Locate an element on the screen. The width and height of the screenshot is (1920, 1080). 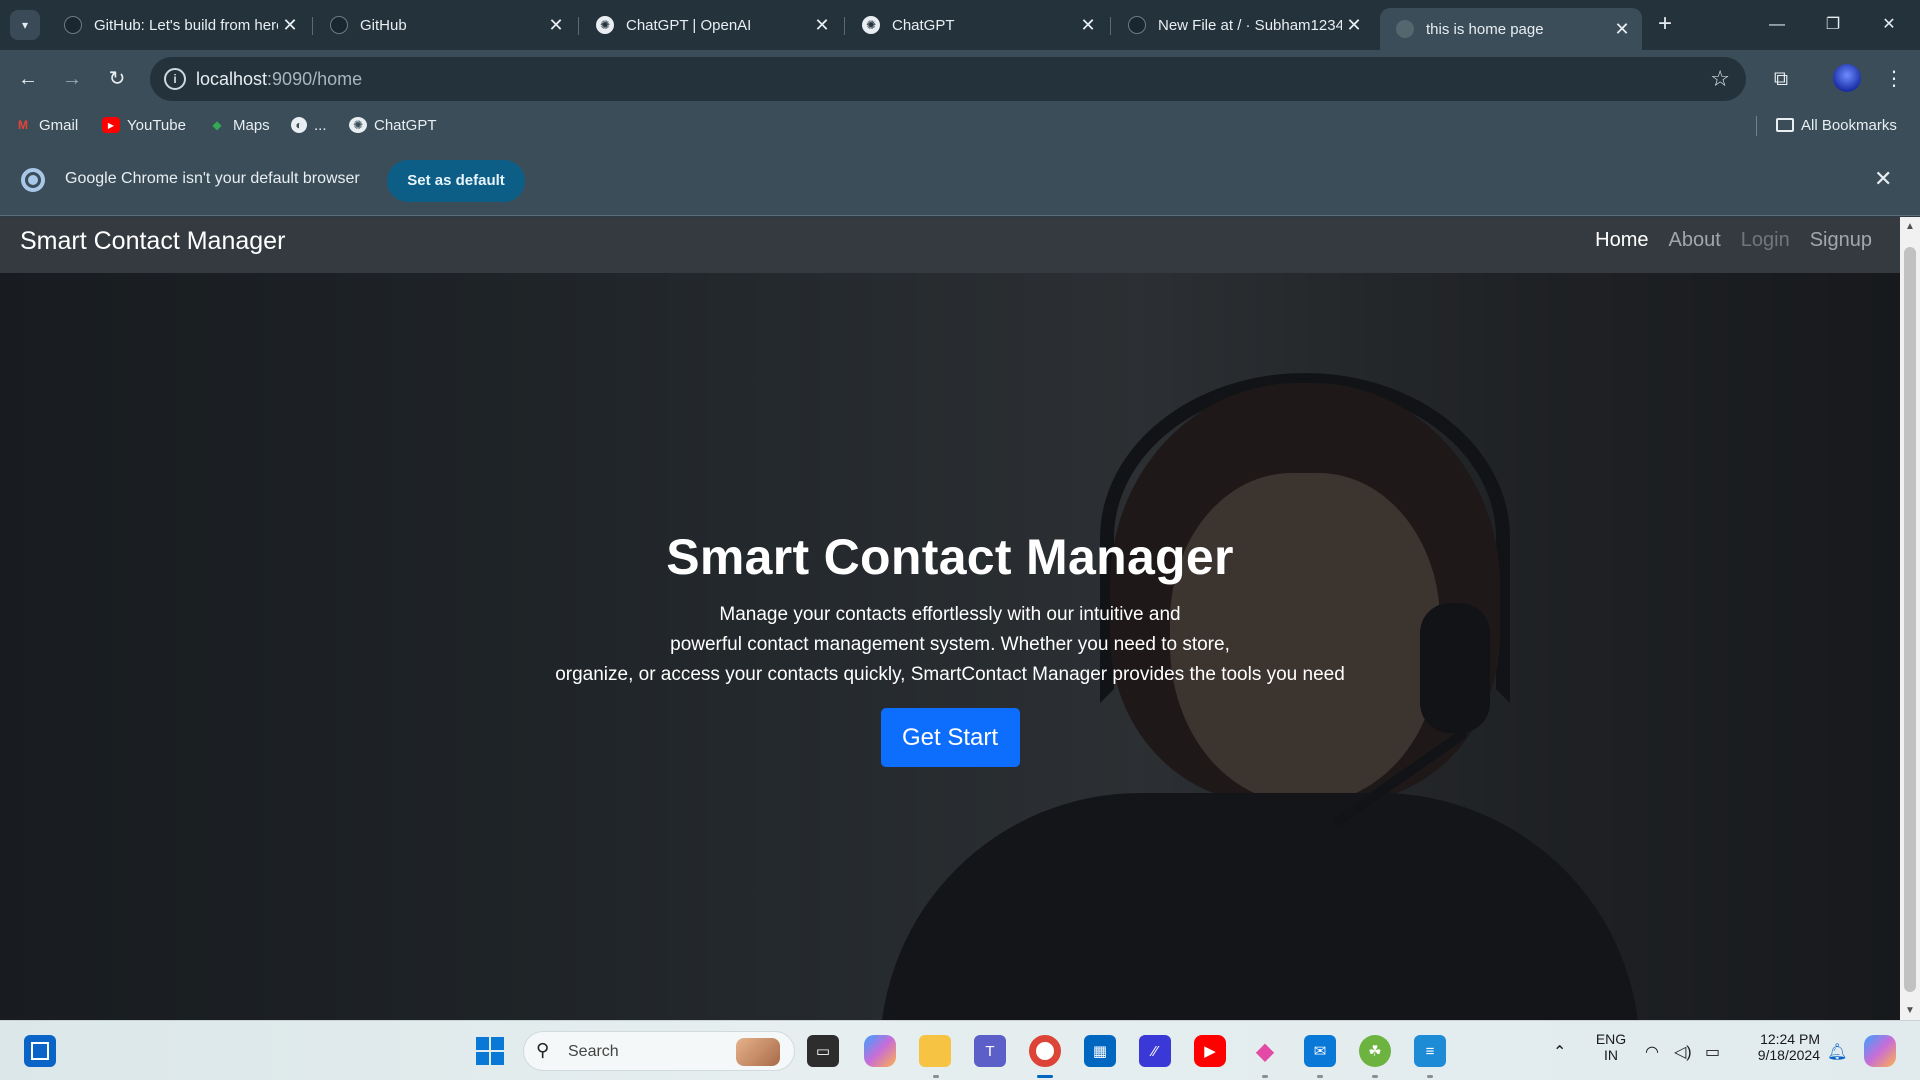
site-info-icon: i is located at coordinates (175, 79).